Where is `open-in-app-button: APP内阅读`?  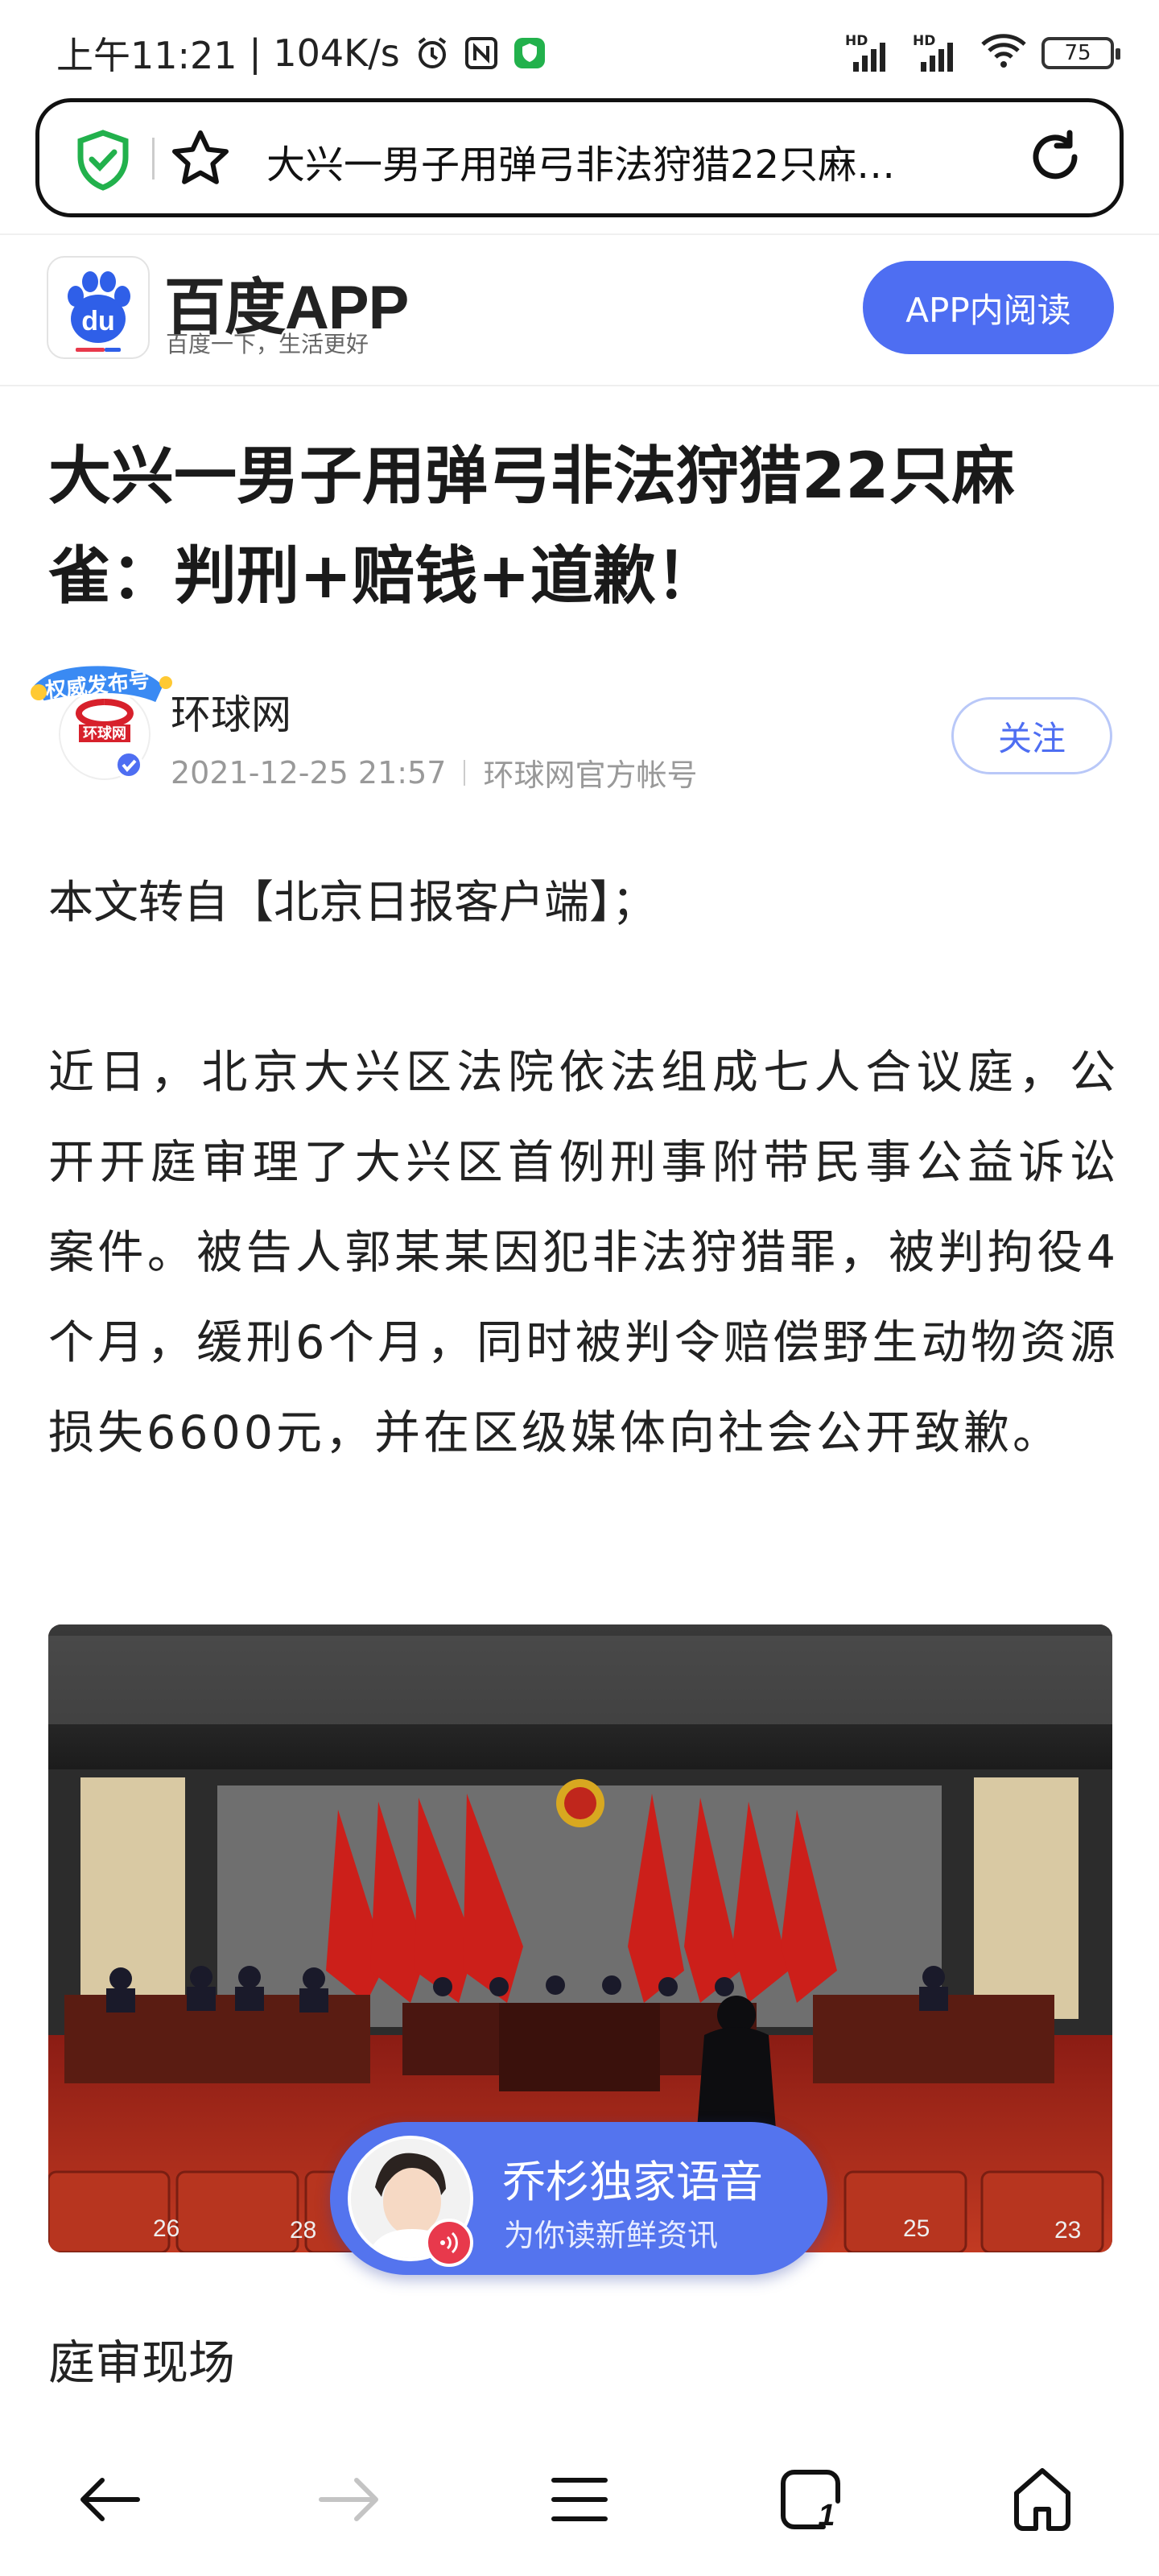 open-in-app-button: APP内阅读 is located at coordinates (988, 307).